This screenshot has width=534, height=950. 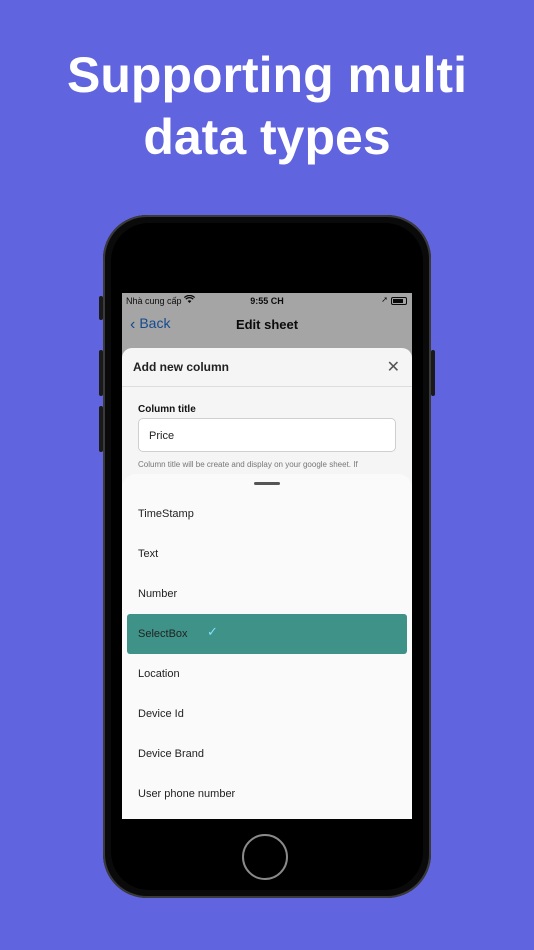 What do you see at coordinates (158, 594) in the screenshot?
I see `option-label: Number` at bounding box center [158, 594].